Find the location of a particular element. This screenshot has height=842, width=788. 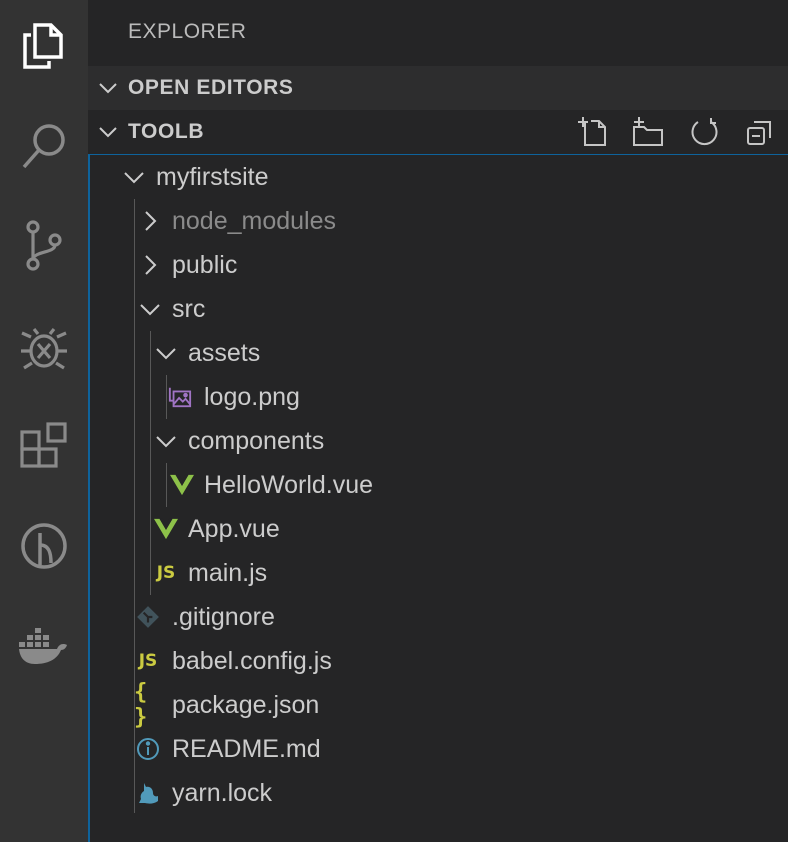

tree-item-label: main.js is located at coordinates (228, 573).